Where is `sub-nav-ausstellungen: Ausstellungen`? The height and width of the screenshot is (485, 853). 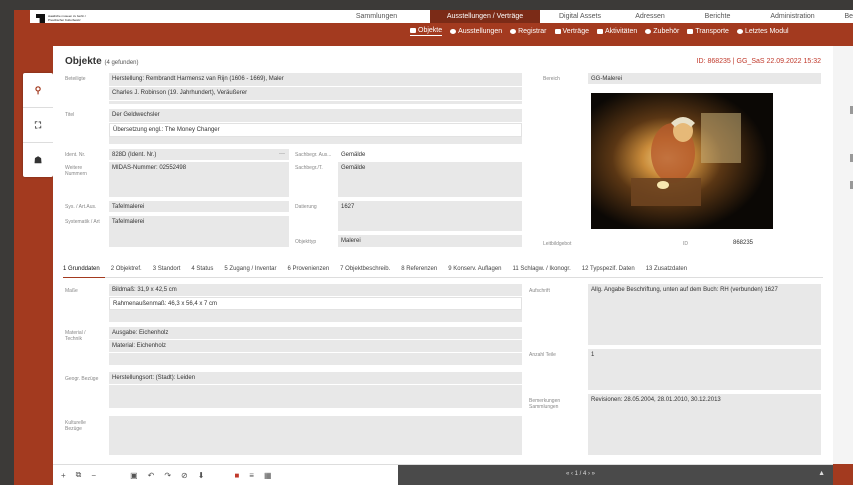
sub-nav-ausstellungen: Ausstellungen is located at coordinates (476, 31).